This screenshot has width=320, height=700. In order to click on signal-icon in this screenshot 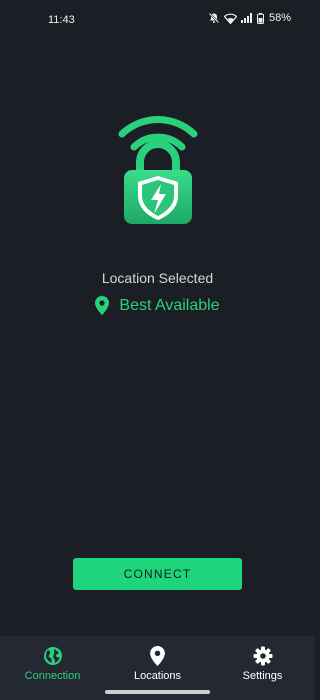, I will do `click(246, 18)`.